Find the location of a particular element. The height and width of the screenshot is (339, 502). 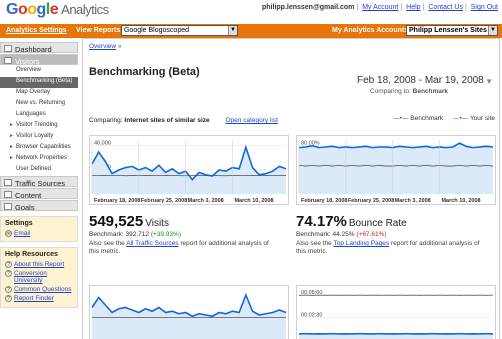

sidebar-item-dashboard: Dashboard is located at coordinates (39, 48).